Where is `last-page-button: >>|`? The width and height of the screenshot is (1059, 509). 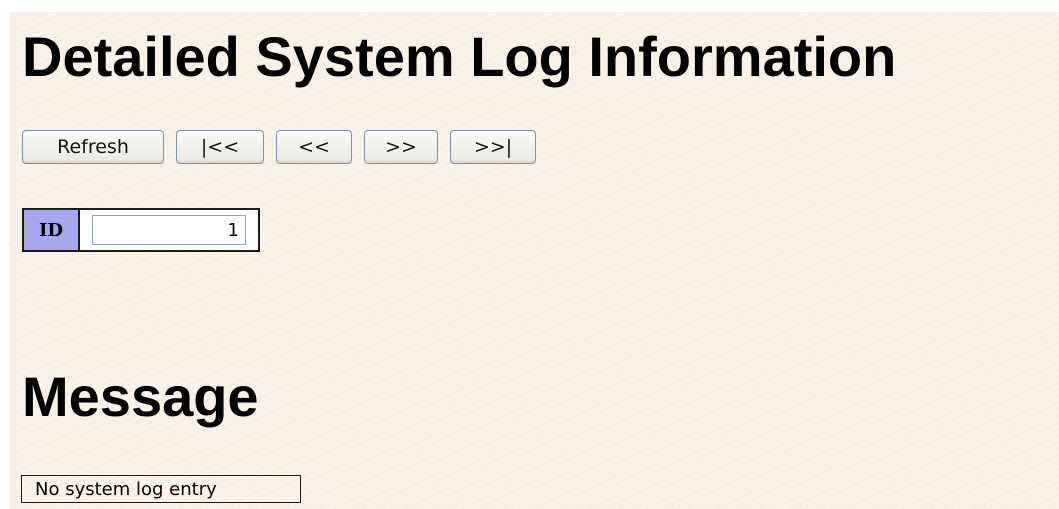 last-page-button: >>| is located at coordinates (493, 147).